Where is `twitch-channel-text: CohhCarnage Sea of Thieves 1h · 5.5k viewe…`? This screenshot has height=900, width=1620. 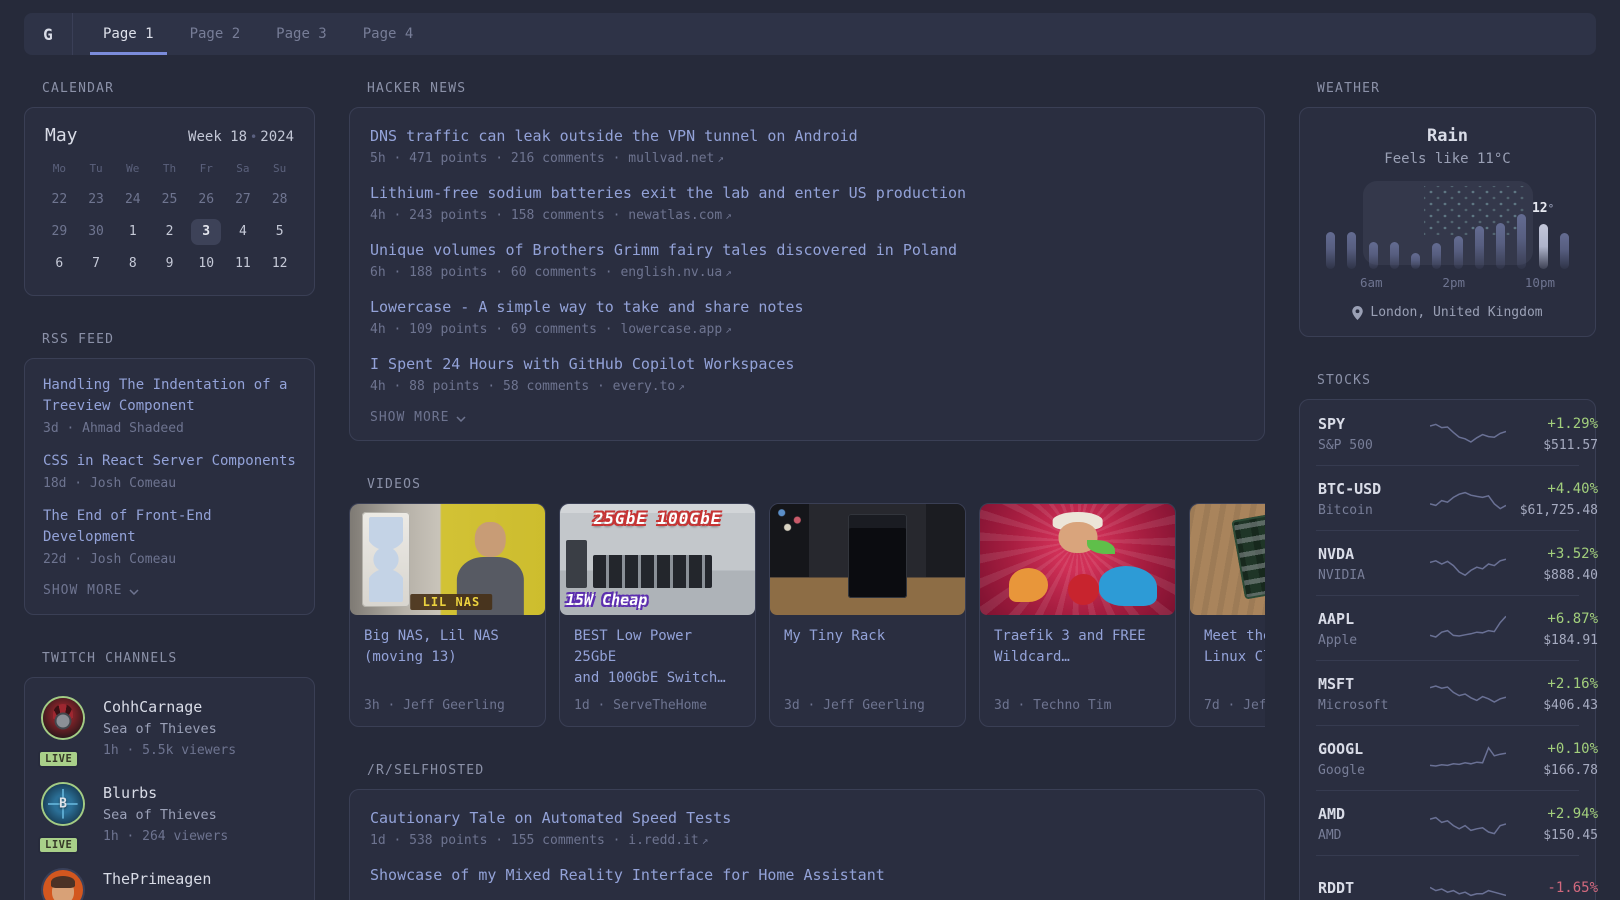 twitch-channel-text: CohhCarnage Sea of Thieves 1h · 5.5k viewe… is located at coordinates (169, 728).